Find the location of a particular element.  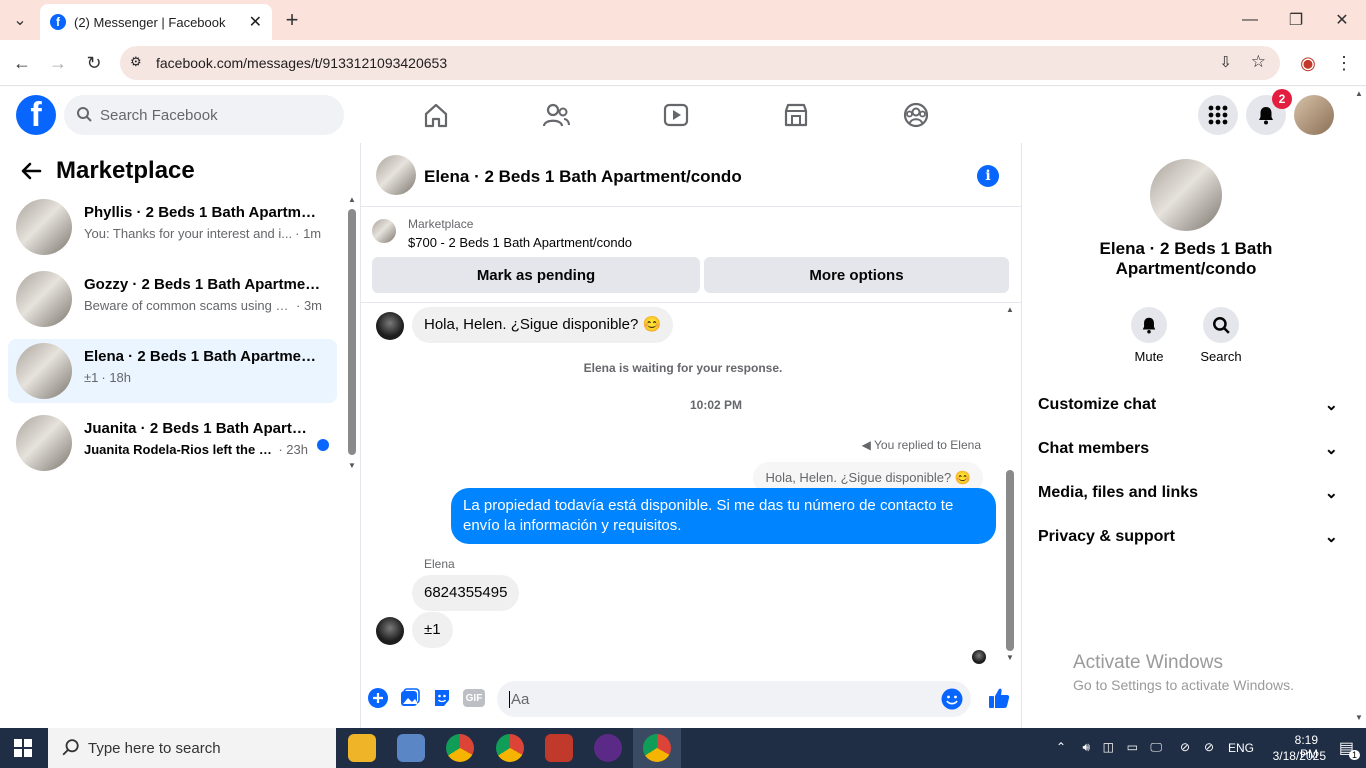

new-tab-icon: + is located at coordinates (292, 19).